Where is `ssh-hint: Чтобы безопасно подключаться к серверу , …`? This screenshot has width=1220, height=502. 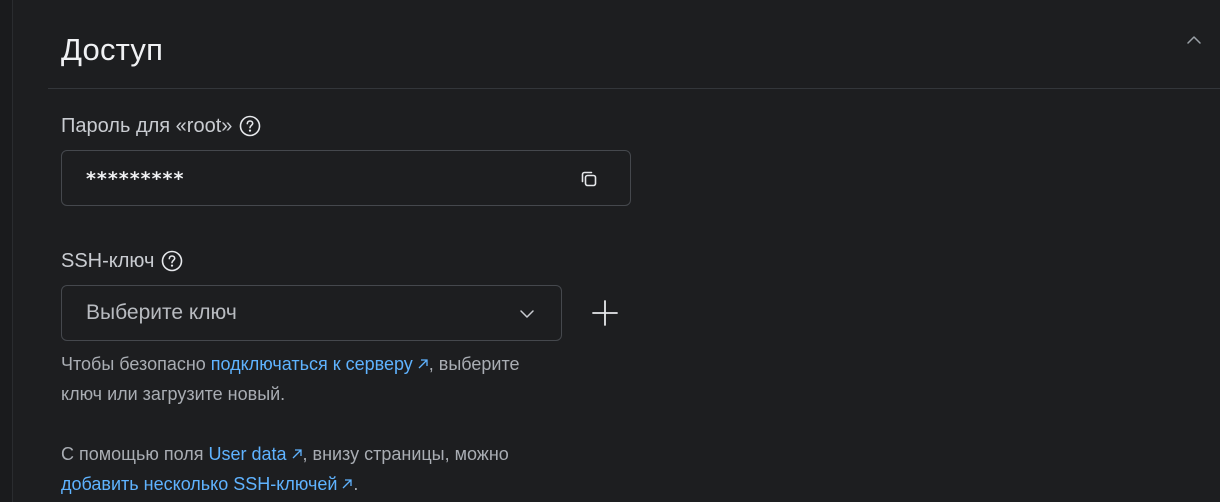
ssh-hint: Чтобы безопасно подключаться к серверу , … is located at coordinates (341, 379).